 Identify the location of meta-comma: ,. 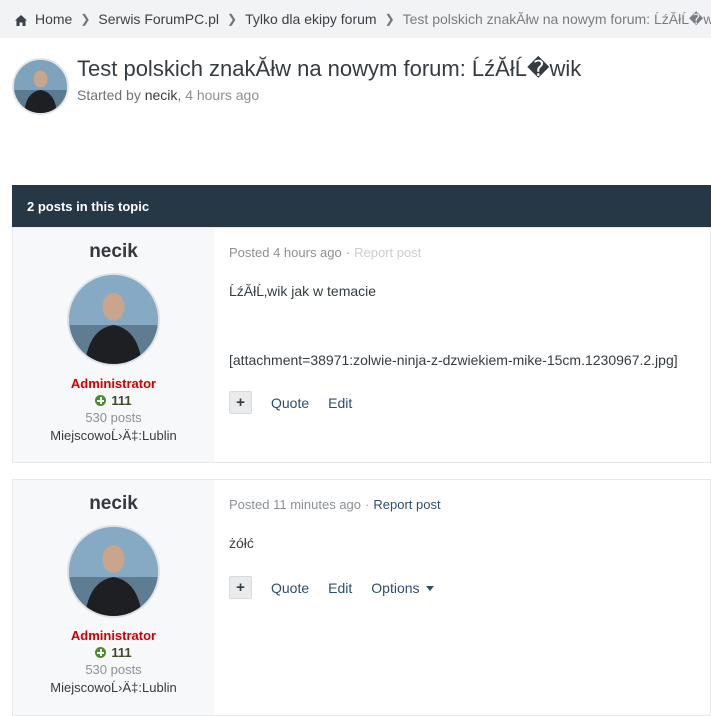
(179, 95).